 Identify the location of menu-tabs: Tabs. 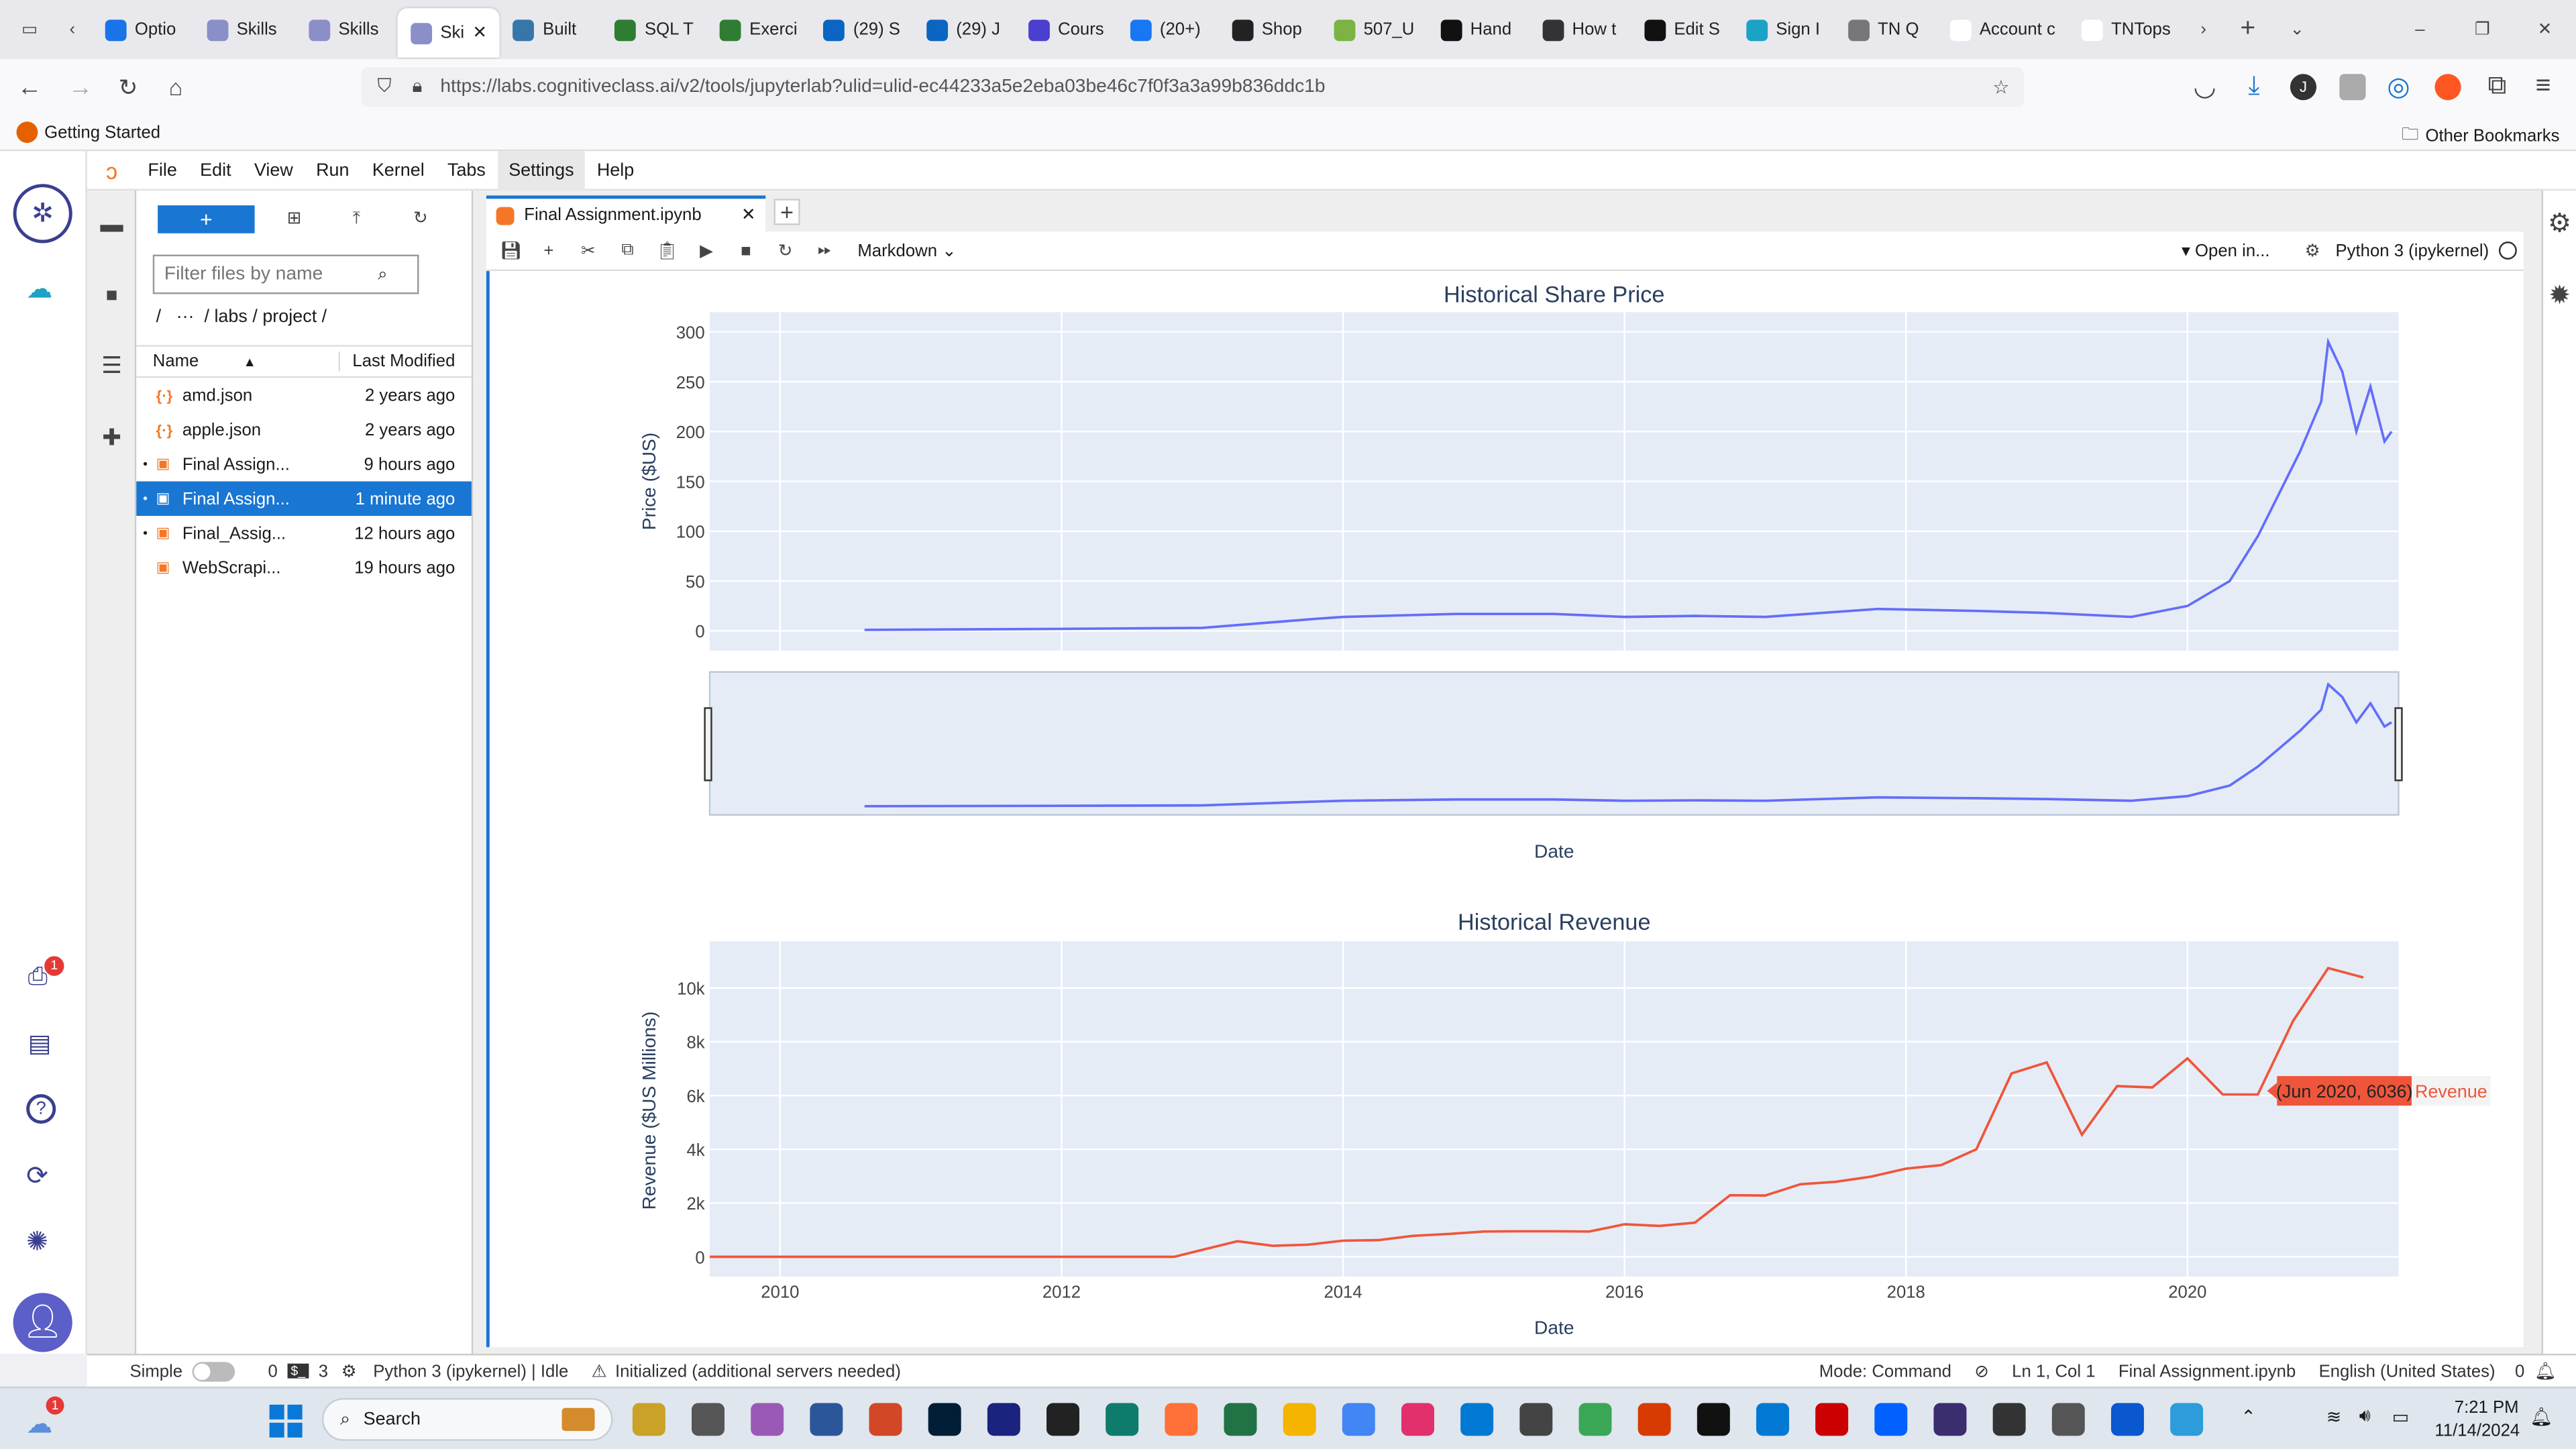
(466, 170).